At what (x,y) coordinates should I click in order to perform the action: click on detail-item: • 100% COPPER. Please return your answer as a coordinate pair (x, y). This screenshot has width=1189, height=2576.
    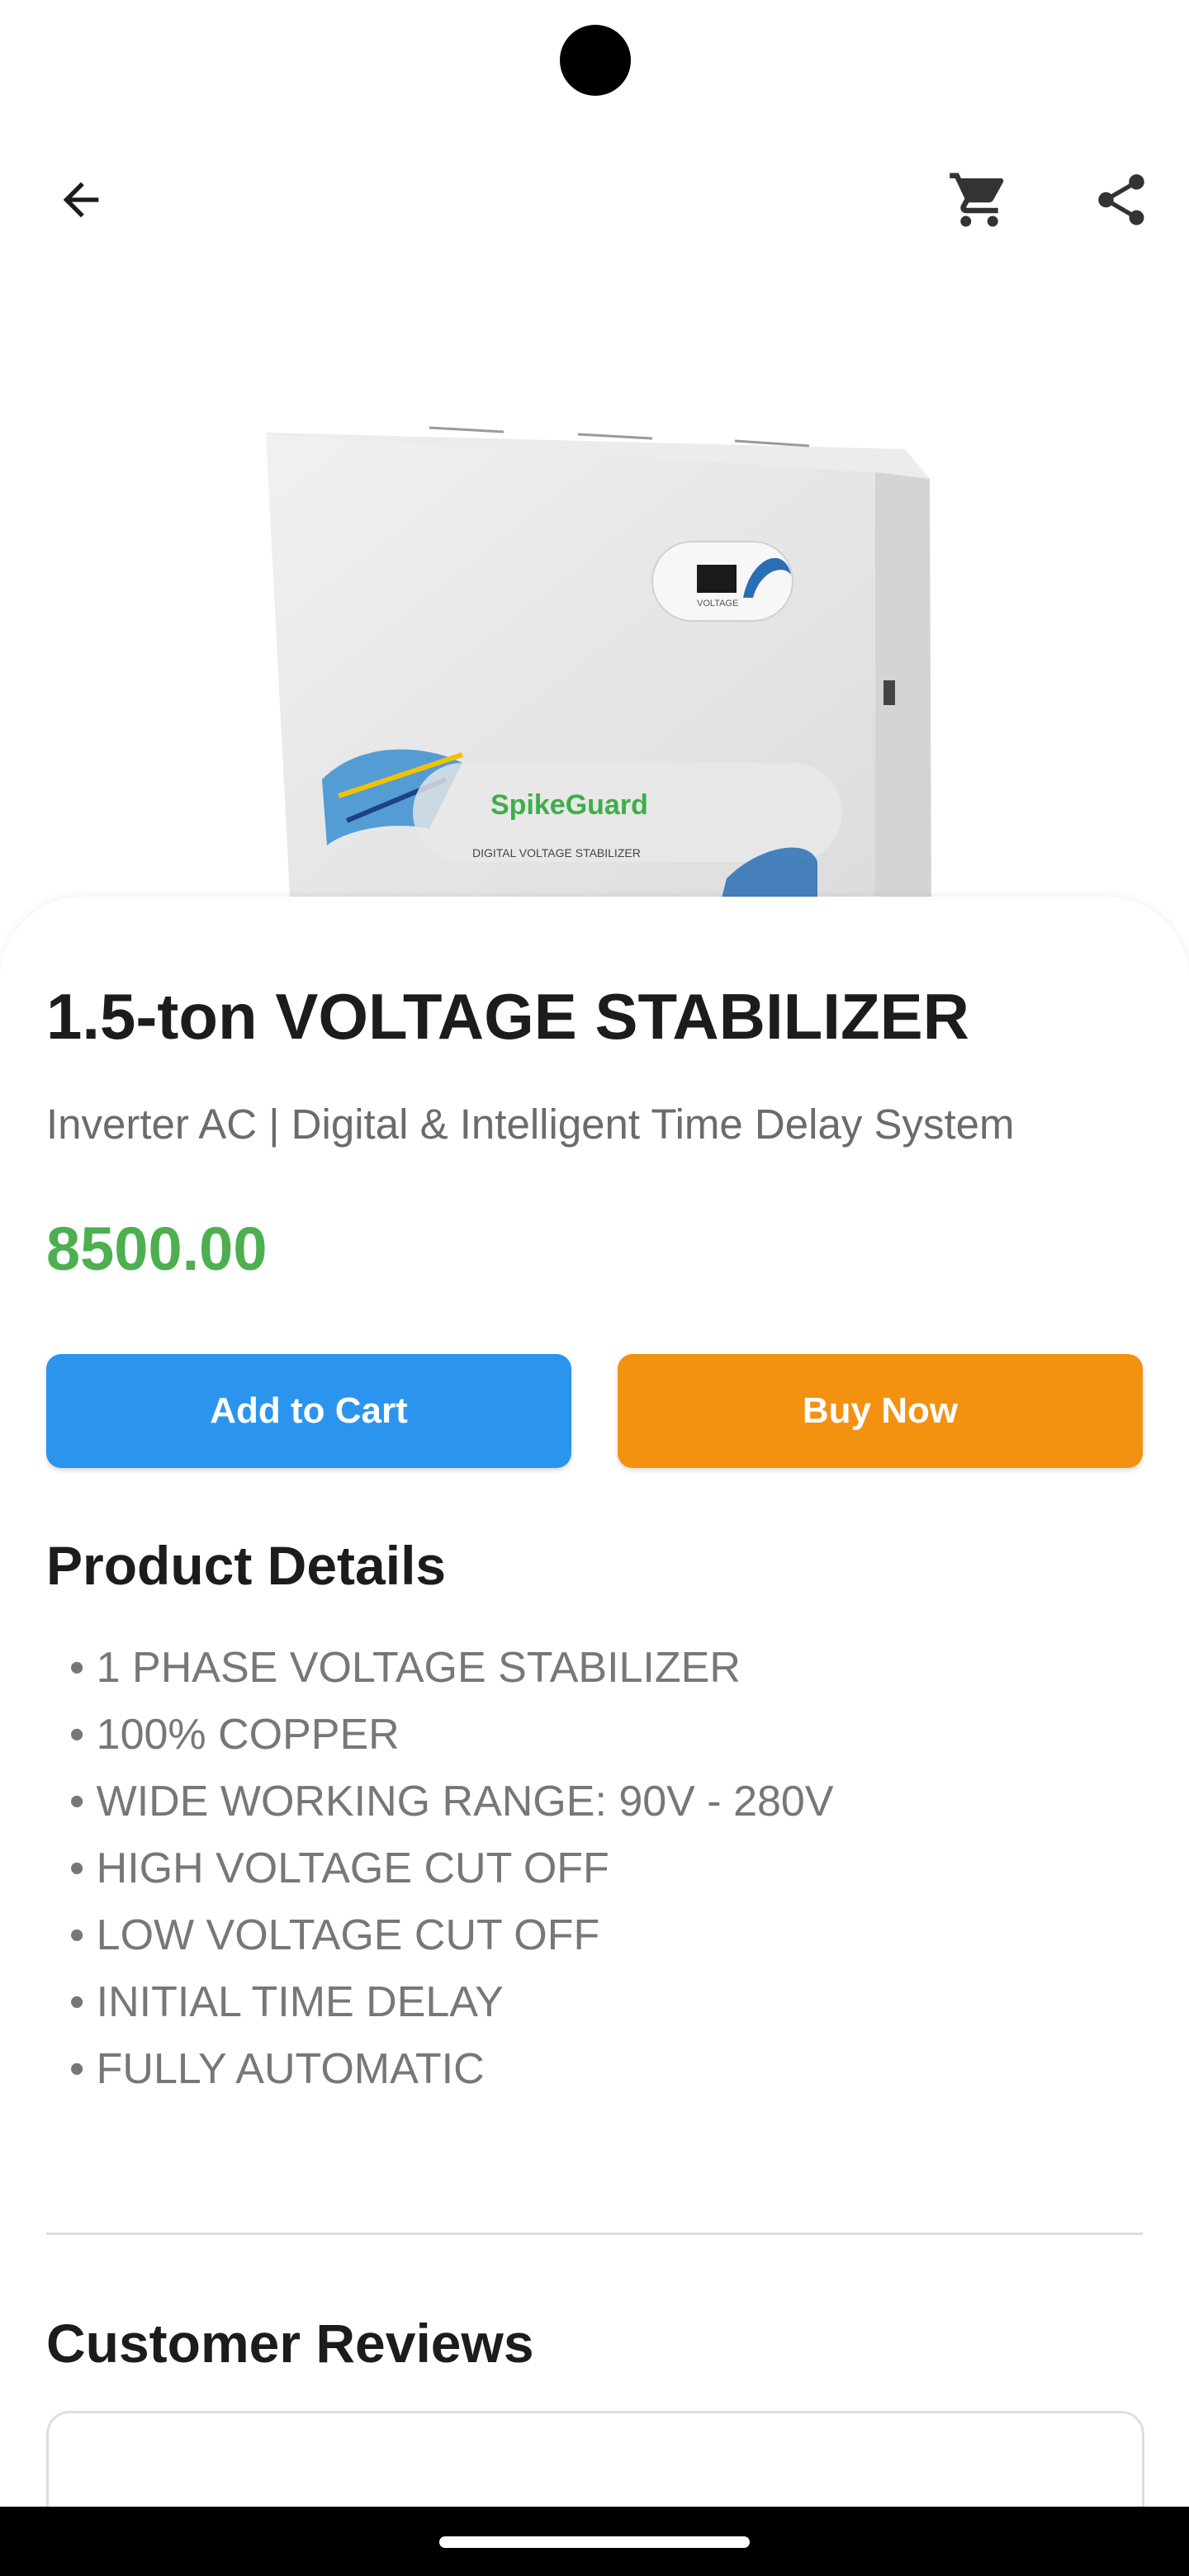
    Looking at the image, I should click on (234, 1735).